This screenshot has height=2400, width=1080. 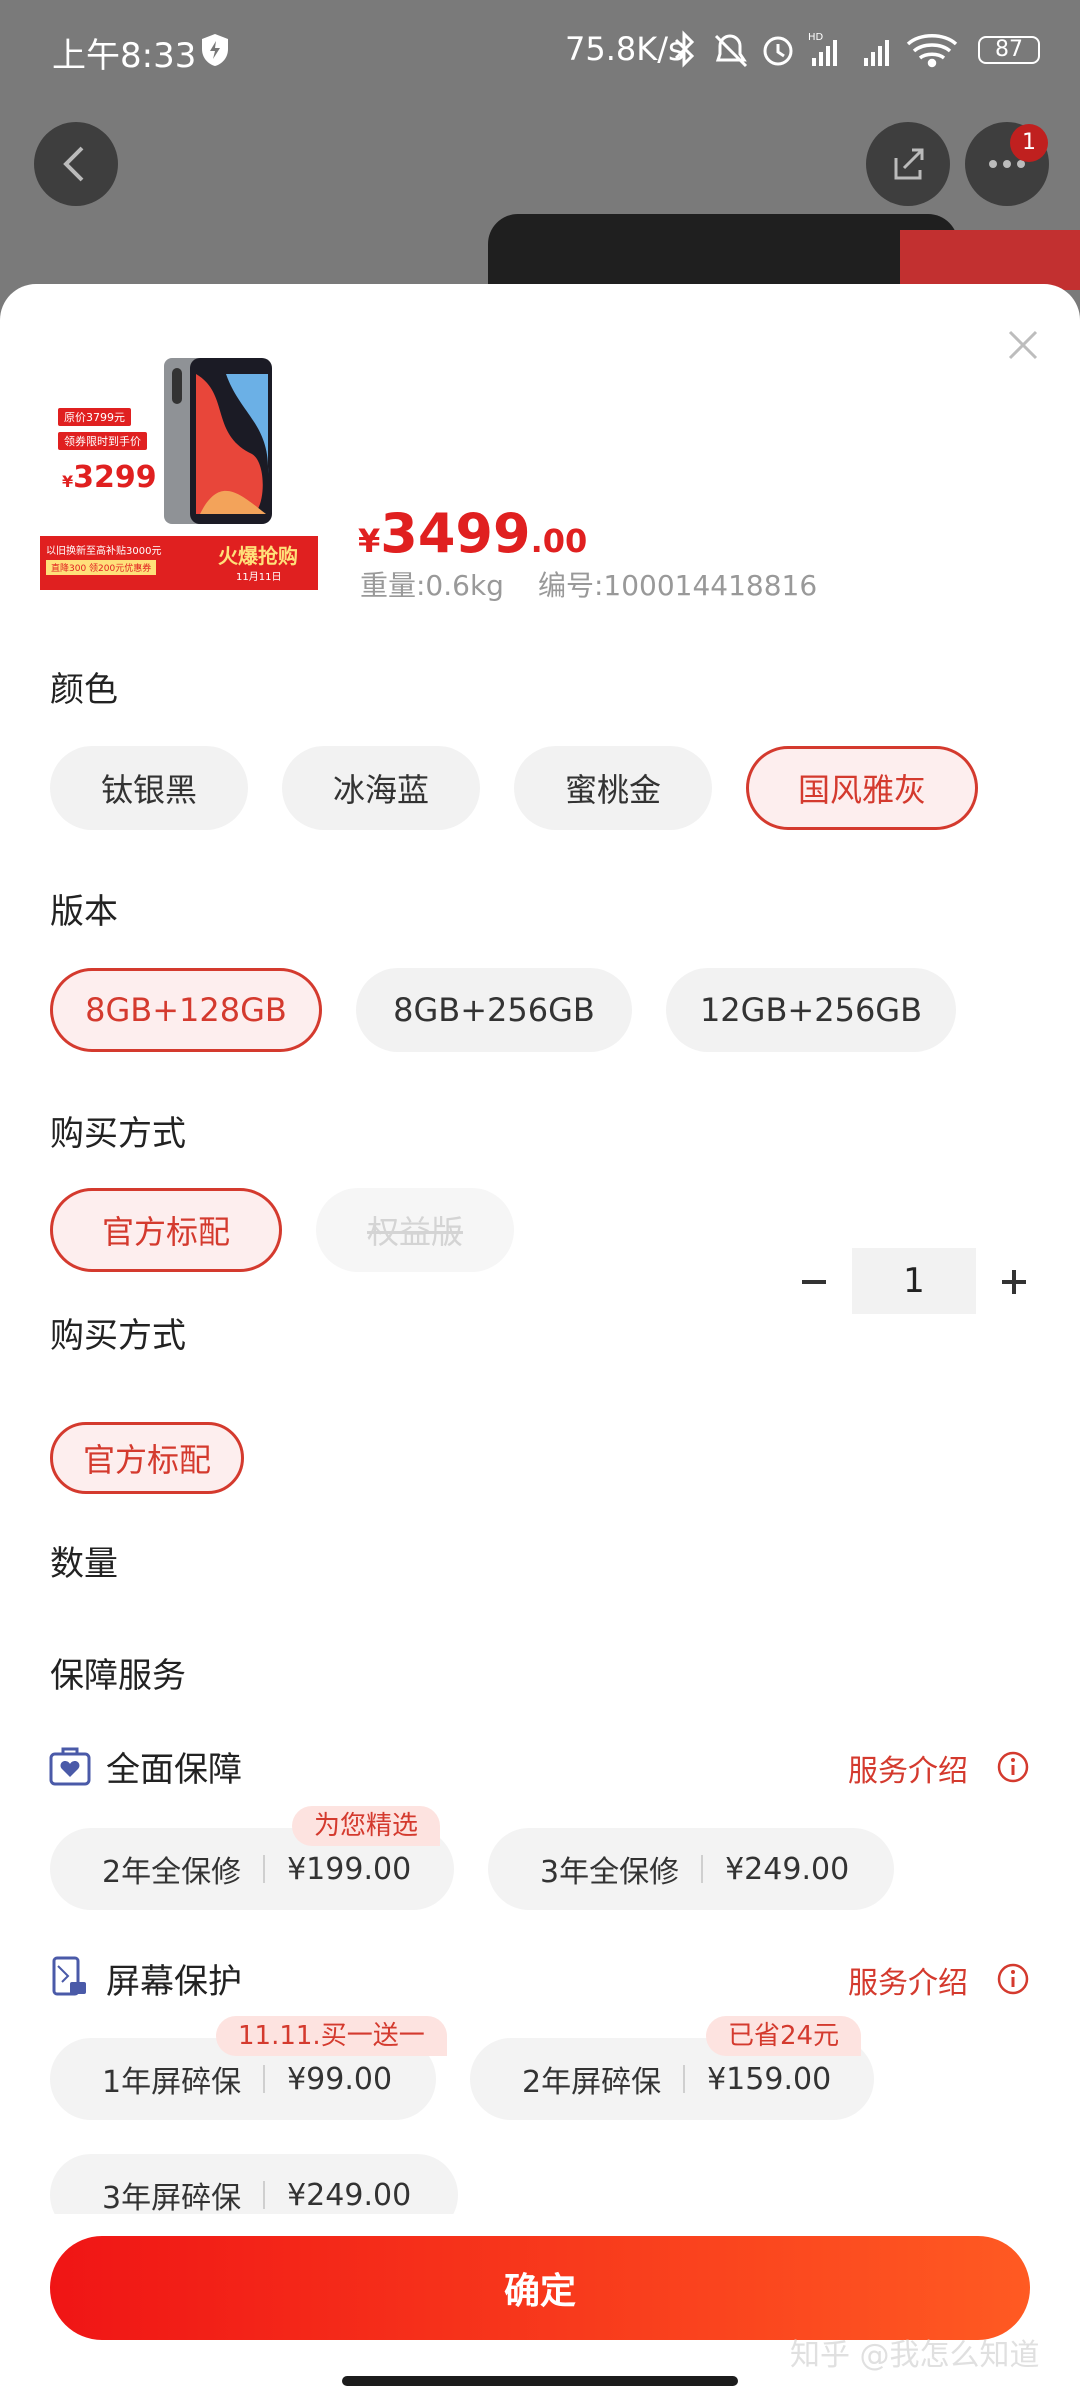 I want to click on promo-tag: 11.11.买一送一, so click(x=331, y=2036).